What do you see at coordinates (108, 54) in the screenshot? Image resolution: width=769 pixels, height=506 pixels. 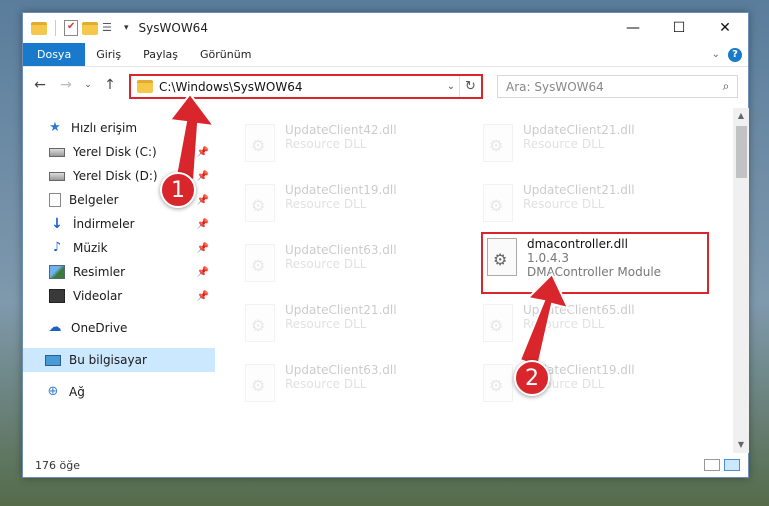 I see `tab-home: Giriş` at bounding box center [108, 54].